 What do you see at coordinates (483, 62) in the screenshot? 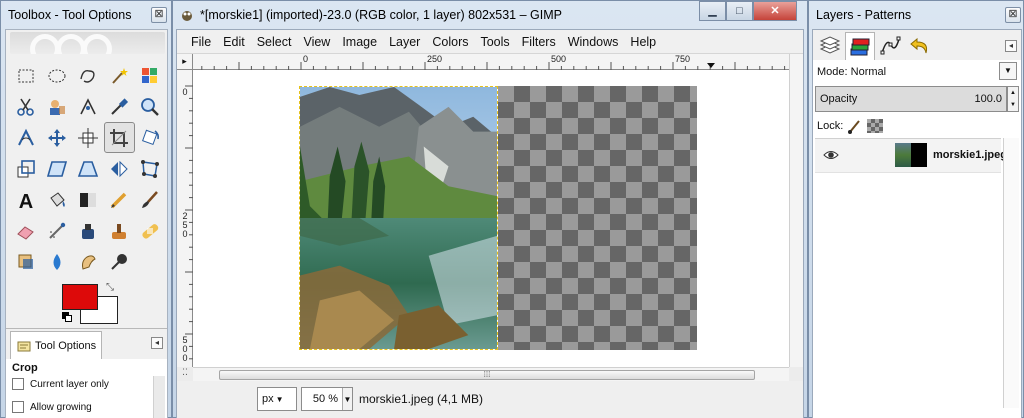
I see `horizontal-ruler: 0 250 500 750` at bounding box center [483, 62].